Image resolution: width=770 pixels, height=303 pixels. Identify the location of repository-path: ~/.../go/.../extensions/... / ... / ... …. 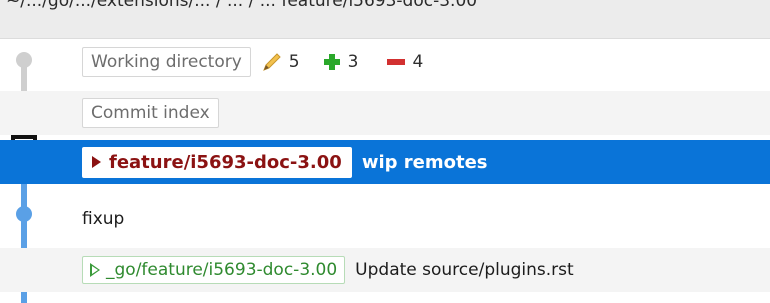
(242, 5).